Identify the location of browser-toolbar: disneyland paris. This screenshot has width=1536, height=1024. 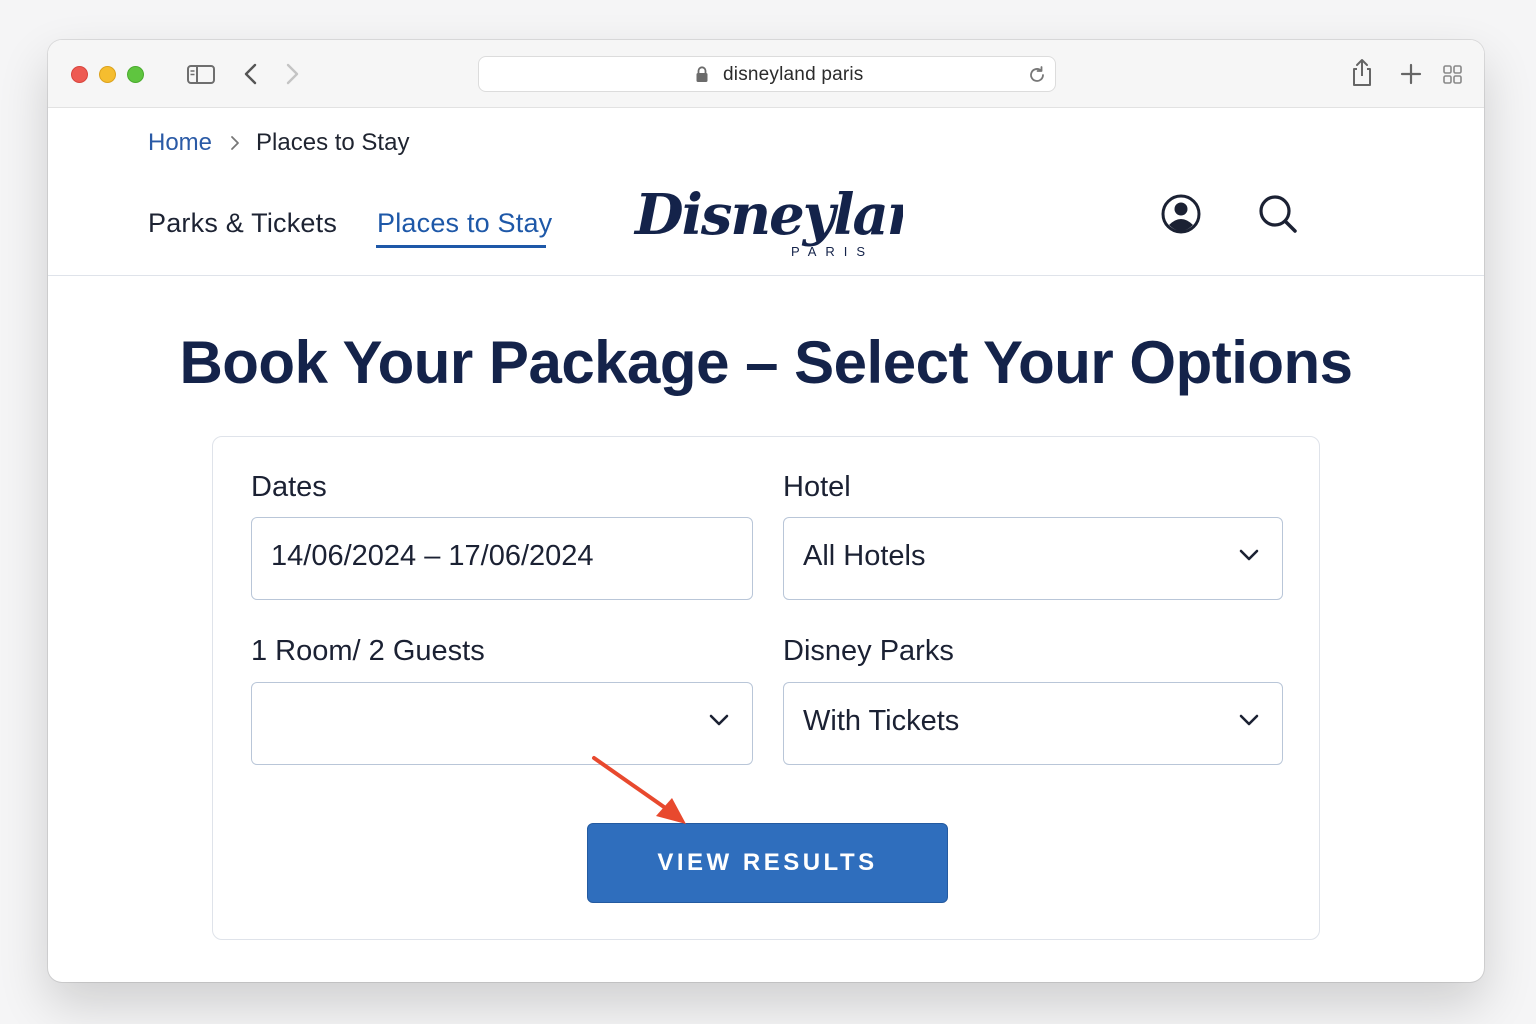
(766, 74).